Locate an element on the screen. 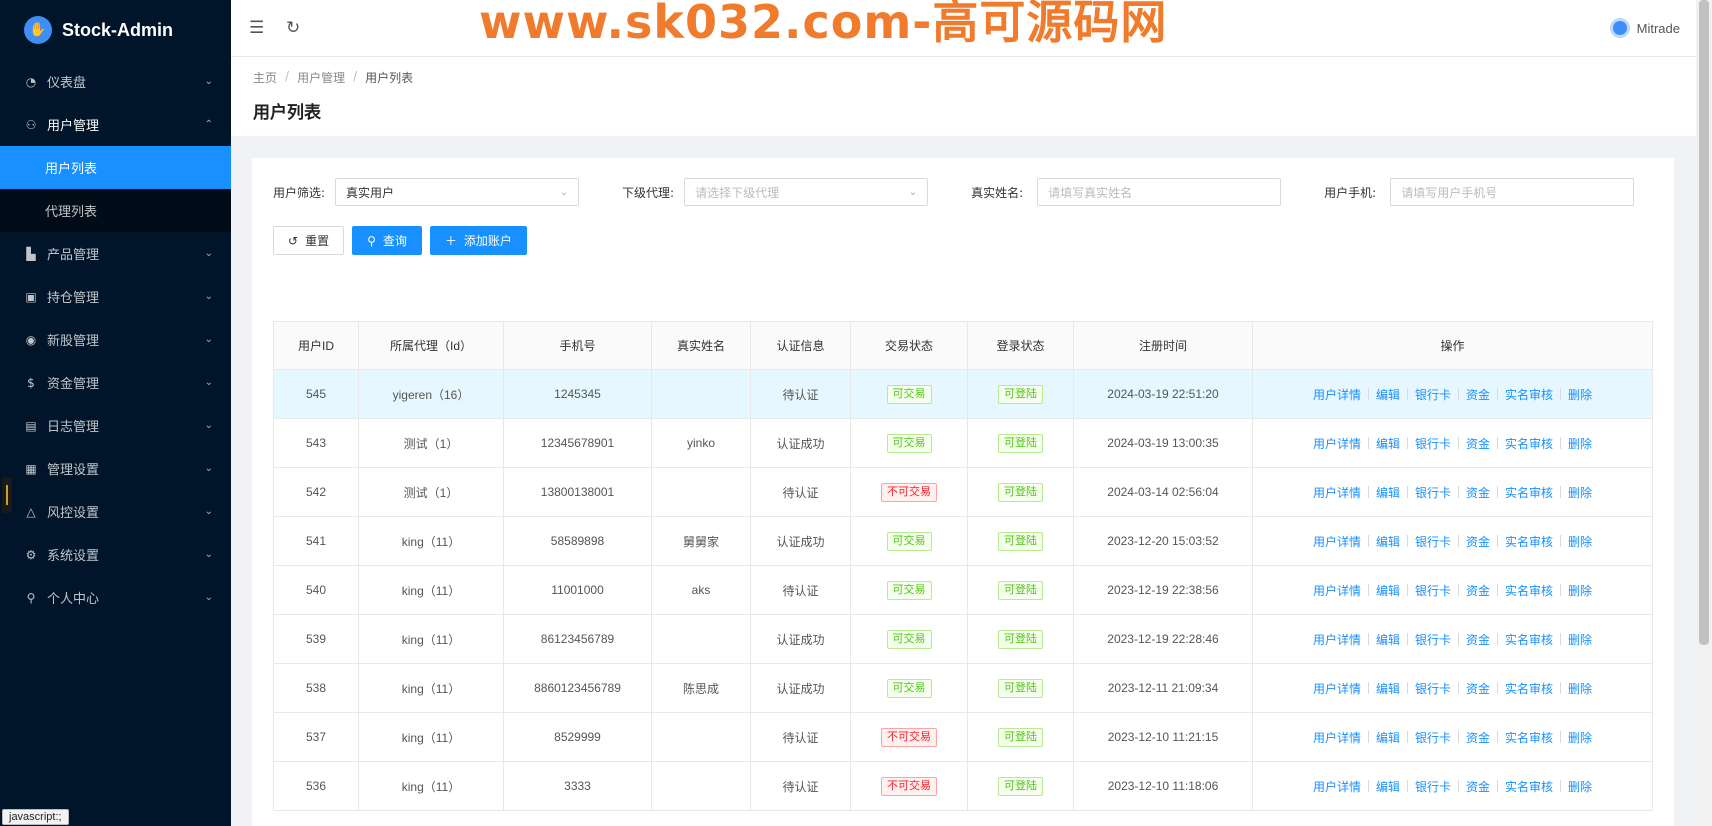 The image size is (1712, 826). menu-risk-settings: △ 风控设置 ⌄ is located at coordinates (115, 511).